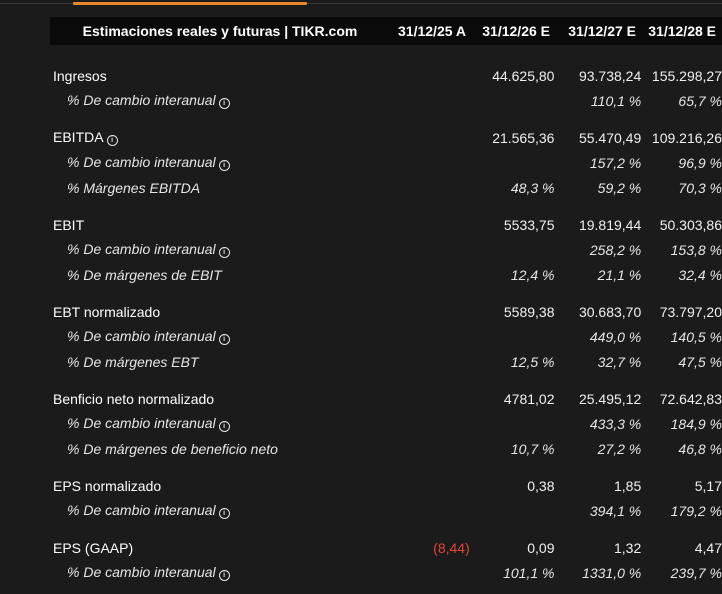  What do you see at coordinates (619, 274) in the screenshot?
I see `table-cell: 21,1 %` at bounding box center [619, 274].